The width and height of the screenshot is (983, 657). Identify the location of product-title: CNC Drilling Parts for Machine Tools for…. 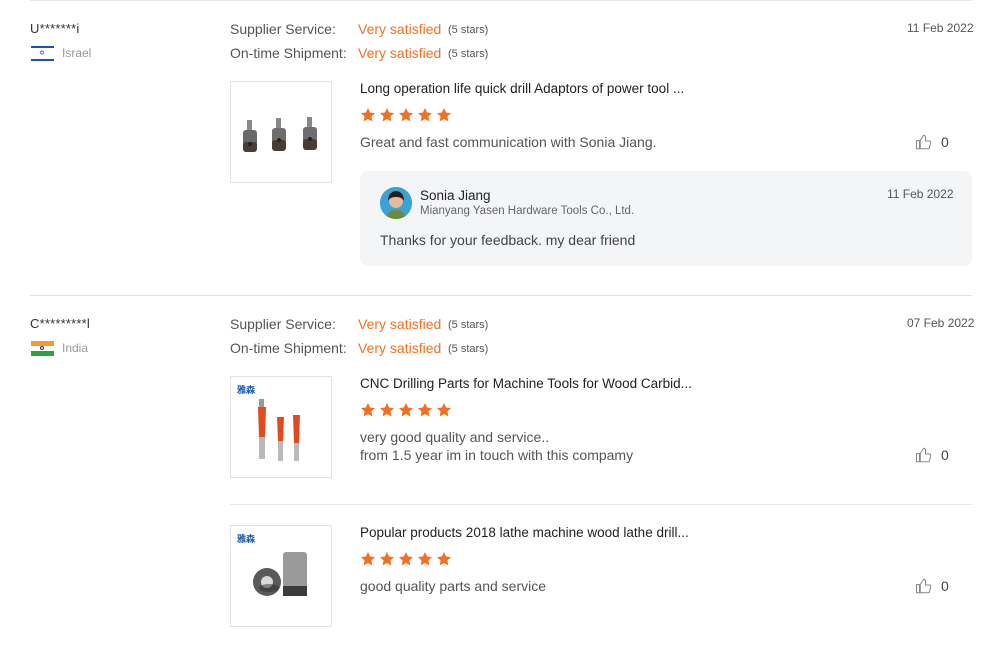
(526, 383).